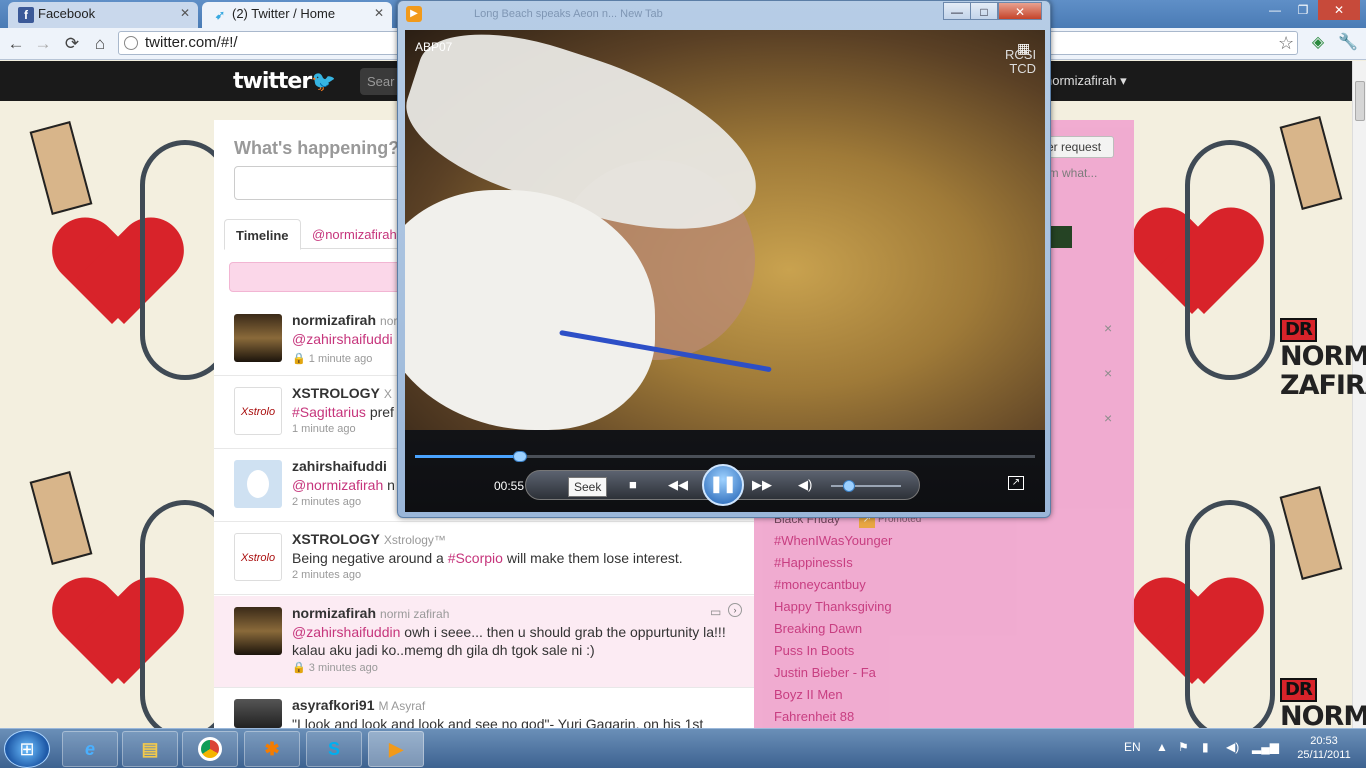 The image size is (1366, 768). Describe the element at coordinates (866, 486) in the screenshot. I see `volume-slider` at that location.